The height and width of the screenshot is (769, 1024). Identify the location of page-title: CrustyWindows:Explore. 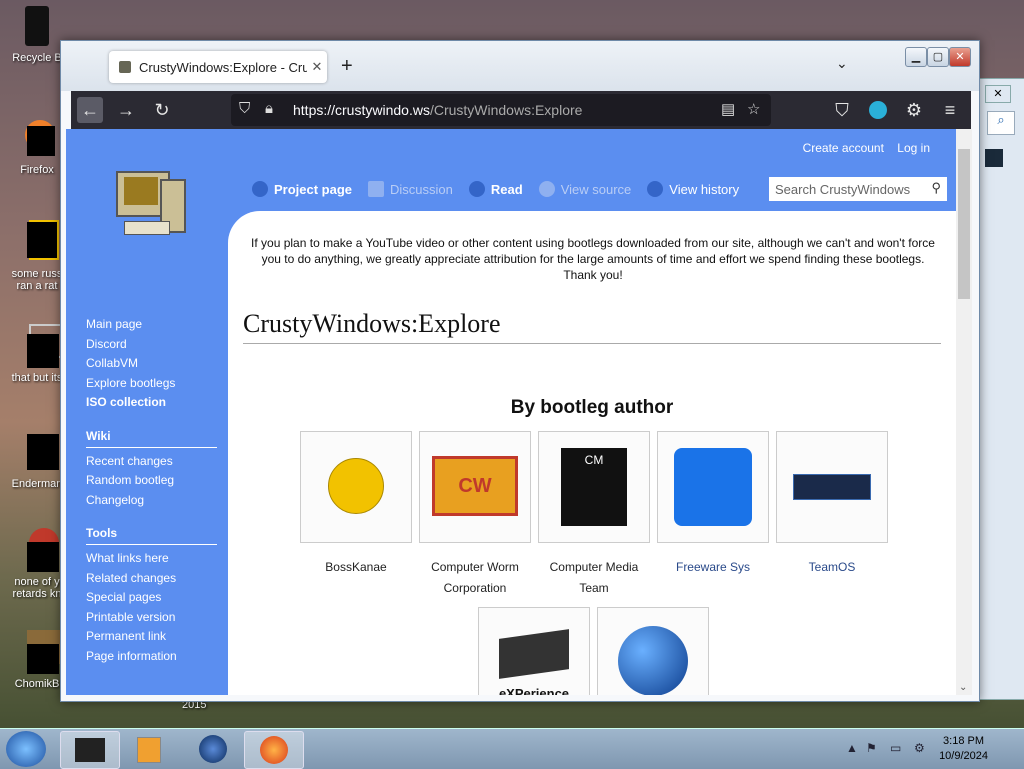
(372, 323).